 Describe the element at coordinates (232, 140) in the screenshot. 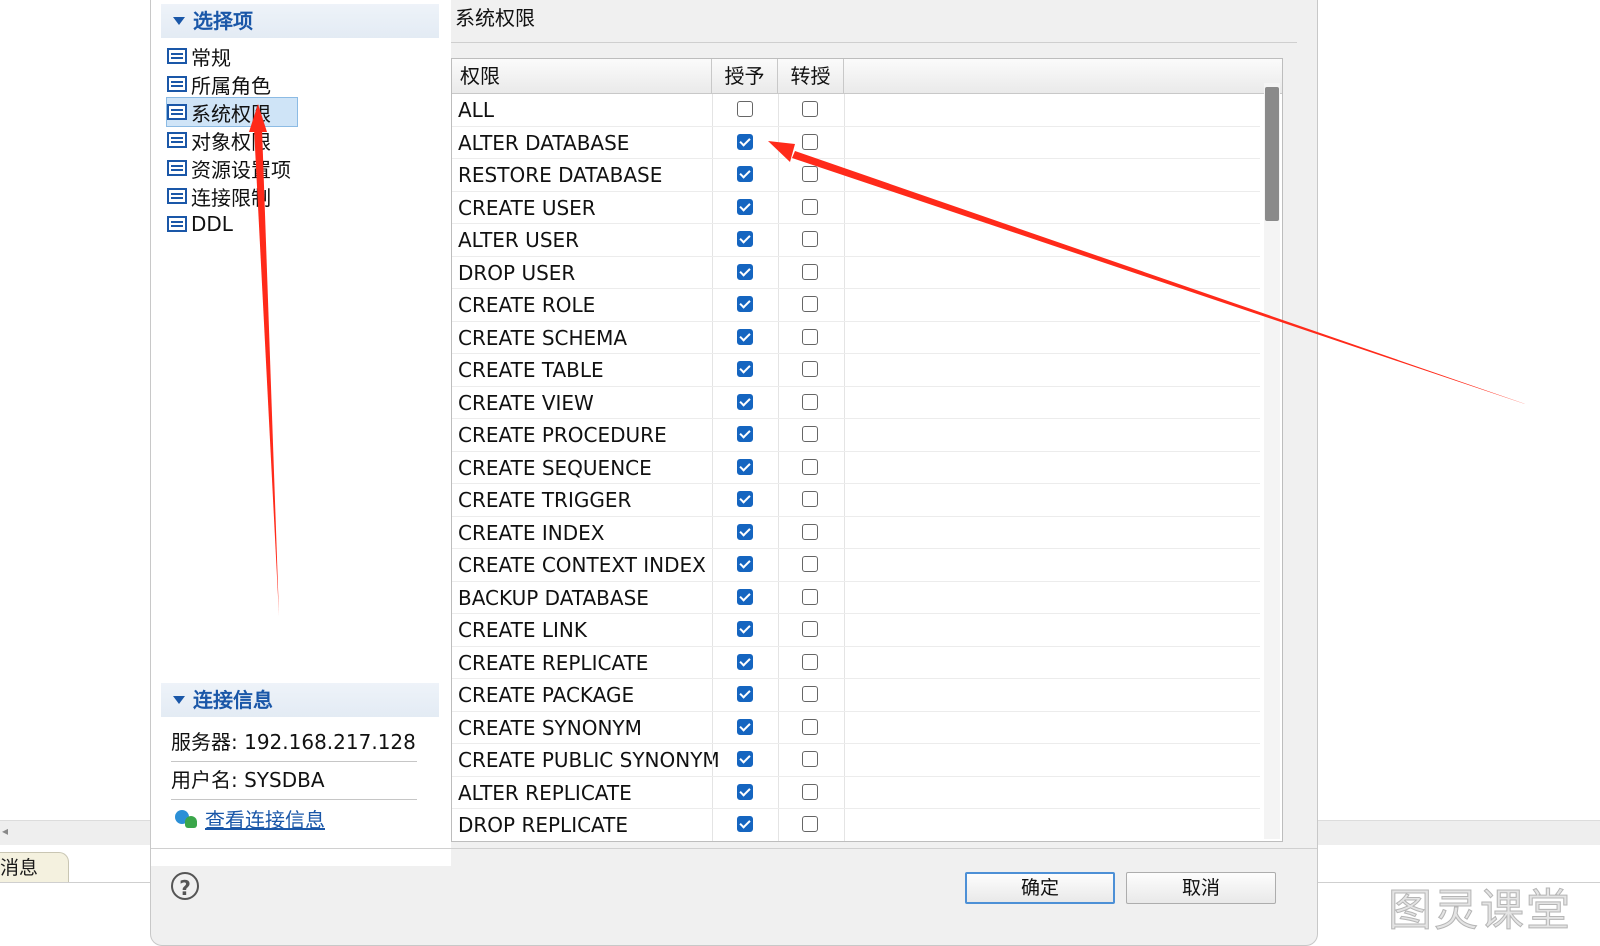

I see `nav-item: 对象权限` at that location.